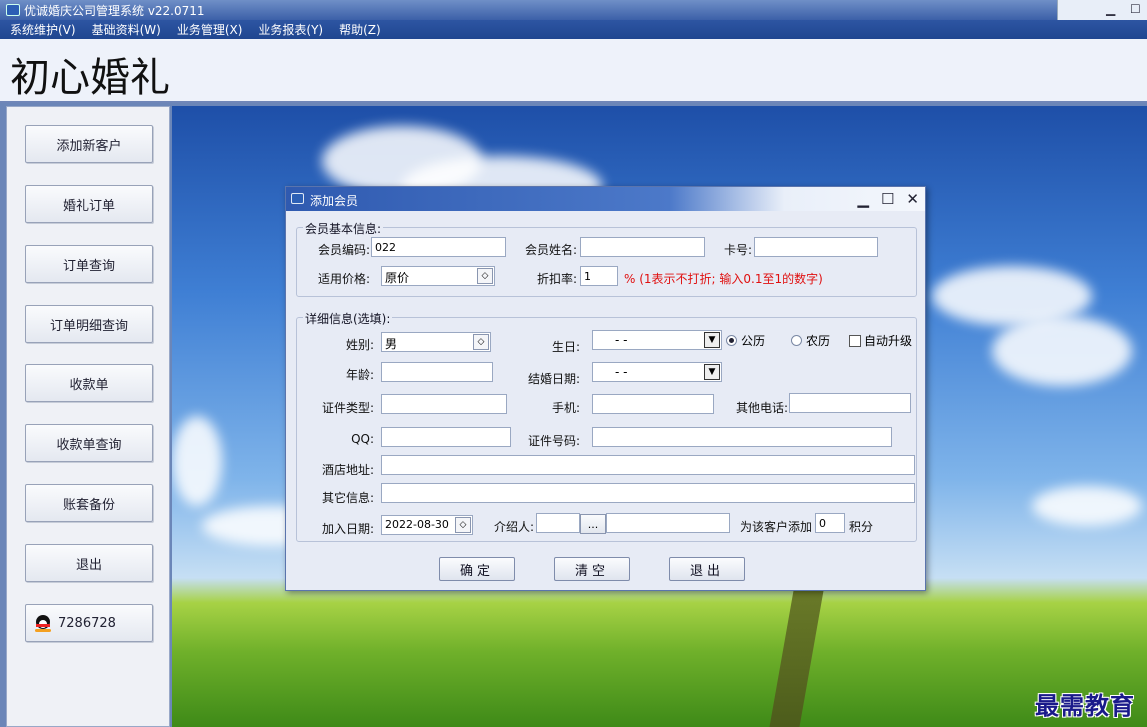 The height and width of the screenshot is (727, 1147). What do you see at coordinates (1110, 9) in the screenshot?
I see `minimize-icon: ▁` at bounding box center [1110, 9].